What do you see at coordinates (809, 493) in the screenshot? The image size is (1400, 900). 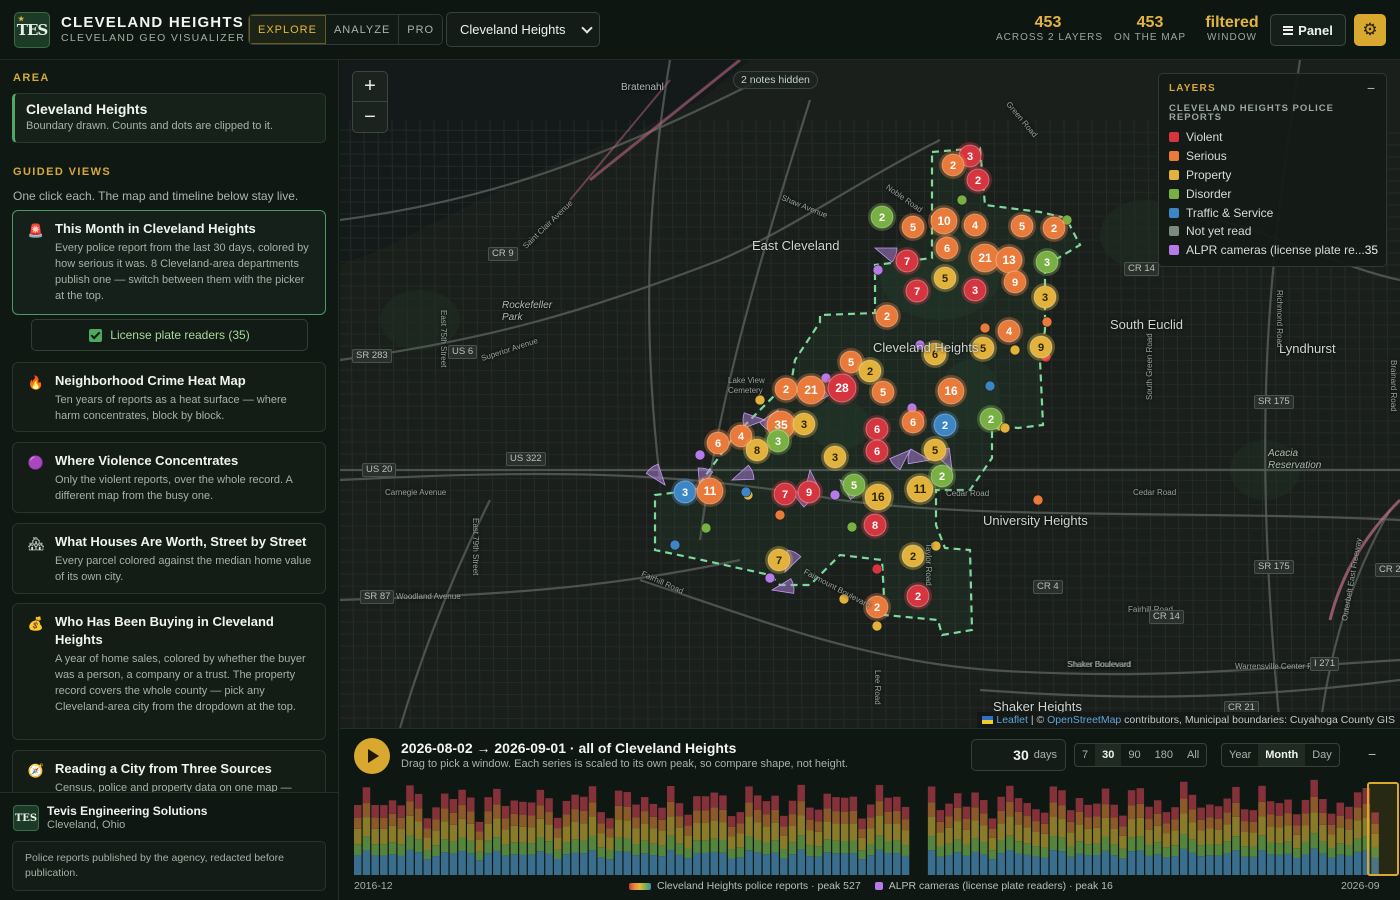 I see `cluster-count: 9` at bounding box center [809, 493].